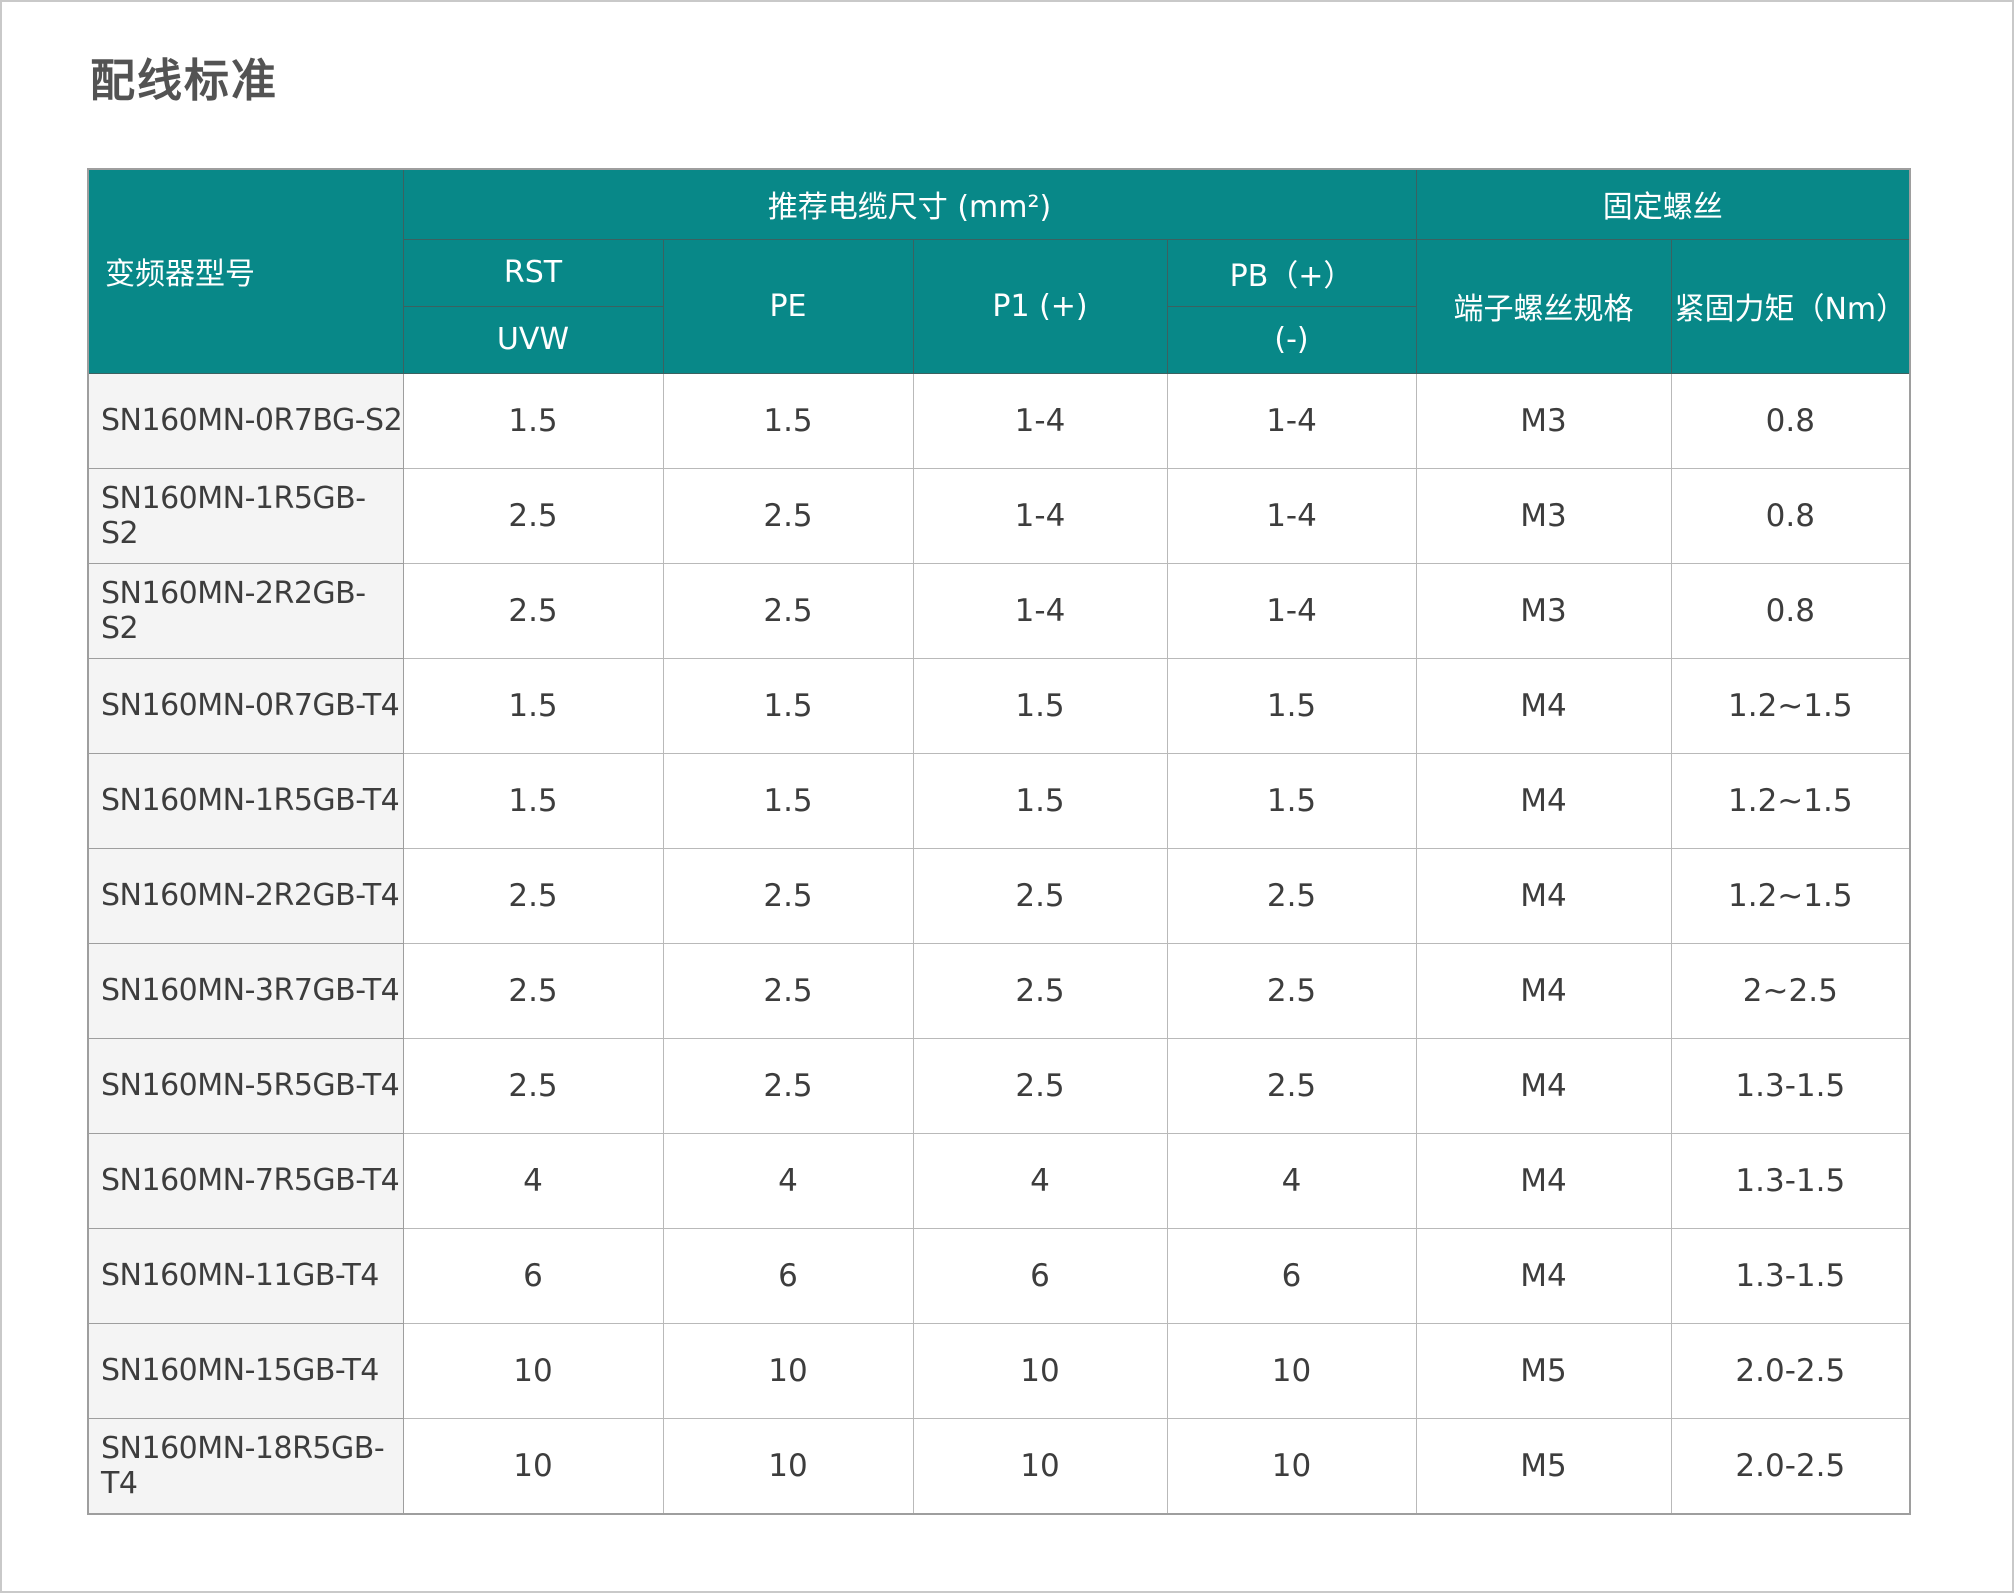  Describe the element at coordinates (245, 610) in the screenshot. I see `model-cell: SN160MN-2R2GB-S2` at that location.